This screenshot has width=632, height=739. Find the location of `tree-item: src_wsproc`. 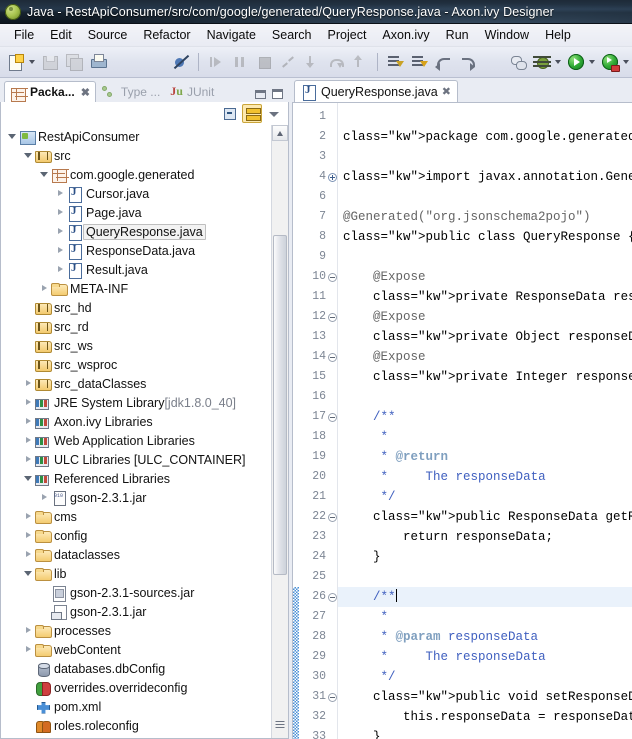

tree-item: src_wsproc is located at coordinates (136, 364).